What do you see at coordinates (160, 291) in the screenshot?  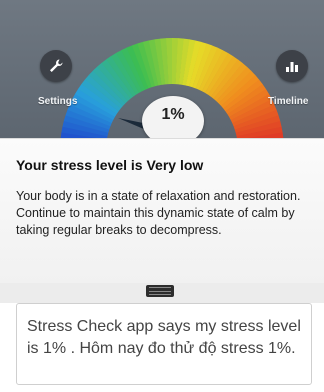 I see `drag-handle` at bounding box center [160, 291].